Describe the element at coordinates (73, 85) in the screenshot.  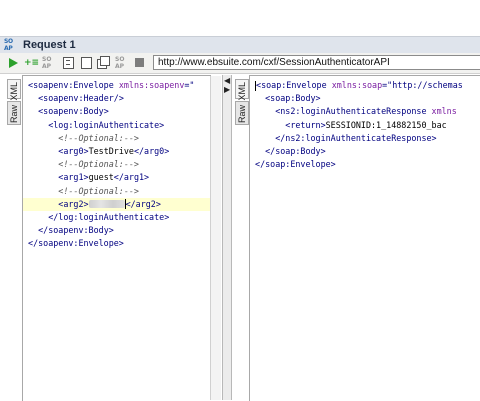
I see `request-token: <soapenv:Envelope` at that location.